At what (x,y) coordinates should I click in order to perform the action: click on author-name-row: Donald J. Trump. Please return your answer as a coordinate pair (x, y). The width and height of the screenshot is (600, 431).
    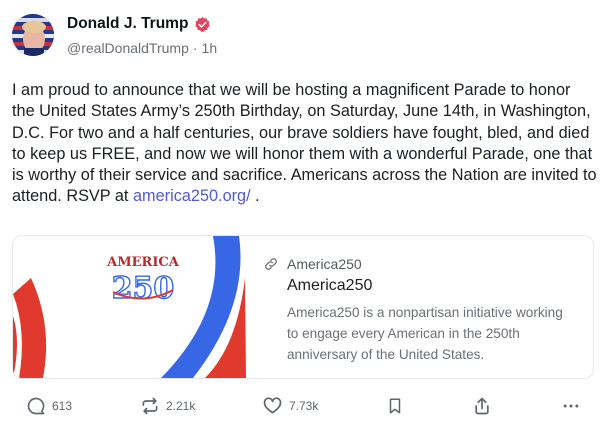
    Looking at the image, I should click on (139, 24).